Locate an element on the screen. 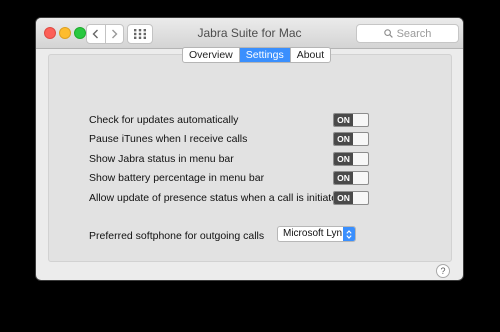 The image size is (500, 332). setting-row-check-updates: Check for updates automatically ON is located at coordinates (233, 120).